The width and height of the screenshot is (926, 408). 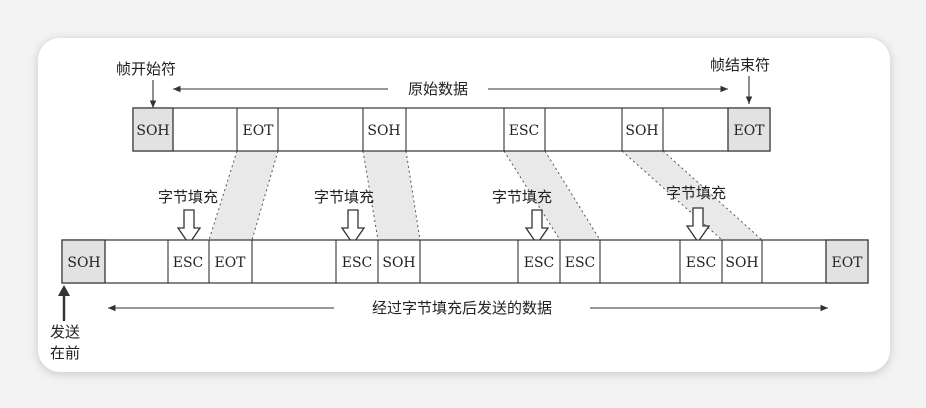 What do you see at coordinates (701, 263) in the screenshot?
I see `bottom-cell-11: ESC` at bounding box center [701, 263].